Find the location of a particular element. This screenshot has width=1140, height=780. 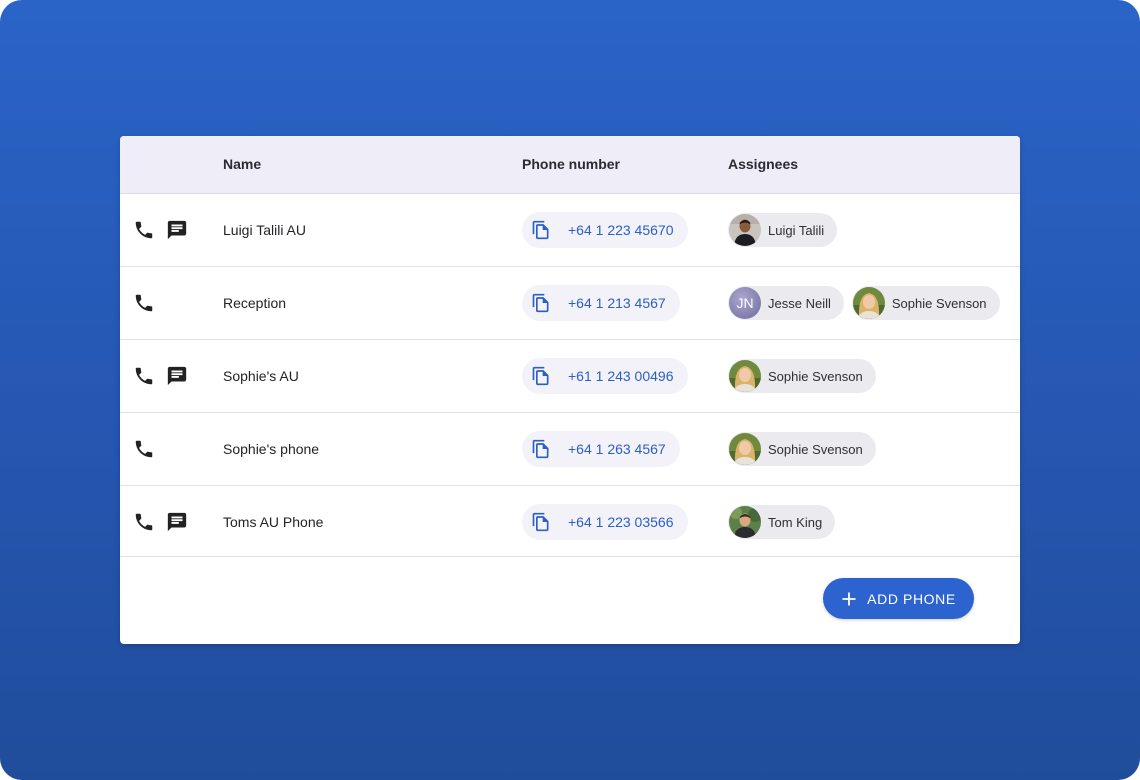

row-name: Sophie's phone is located at coordinates (271, 449).